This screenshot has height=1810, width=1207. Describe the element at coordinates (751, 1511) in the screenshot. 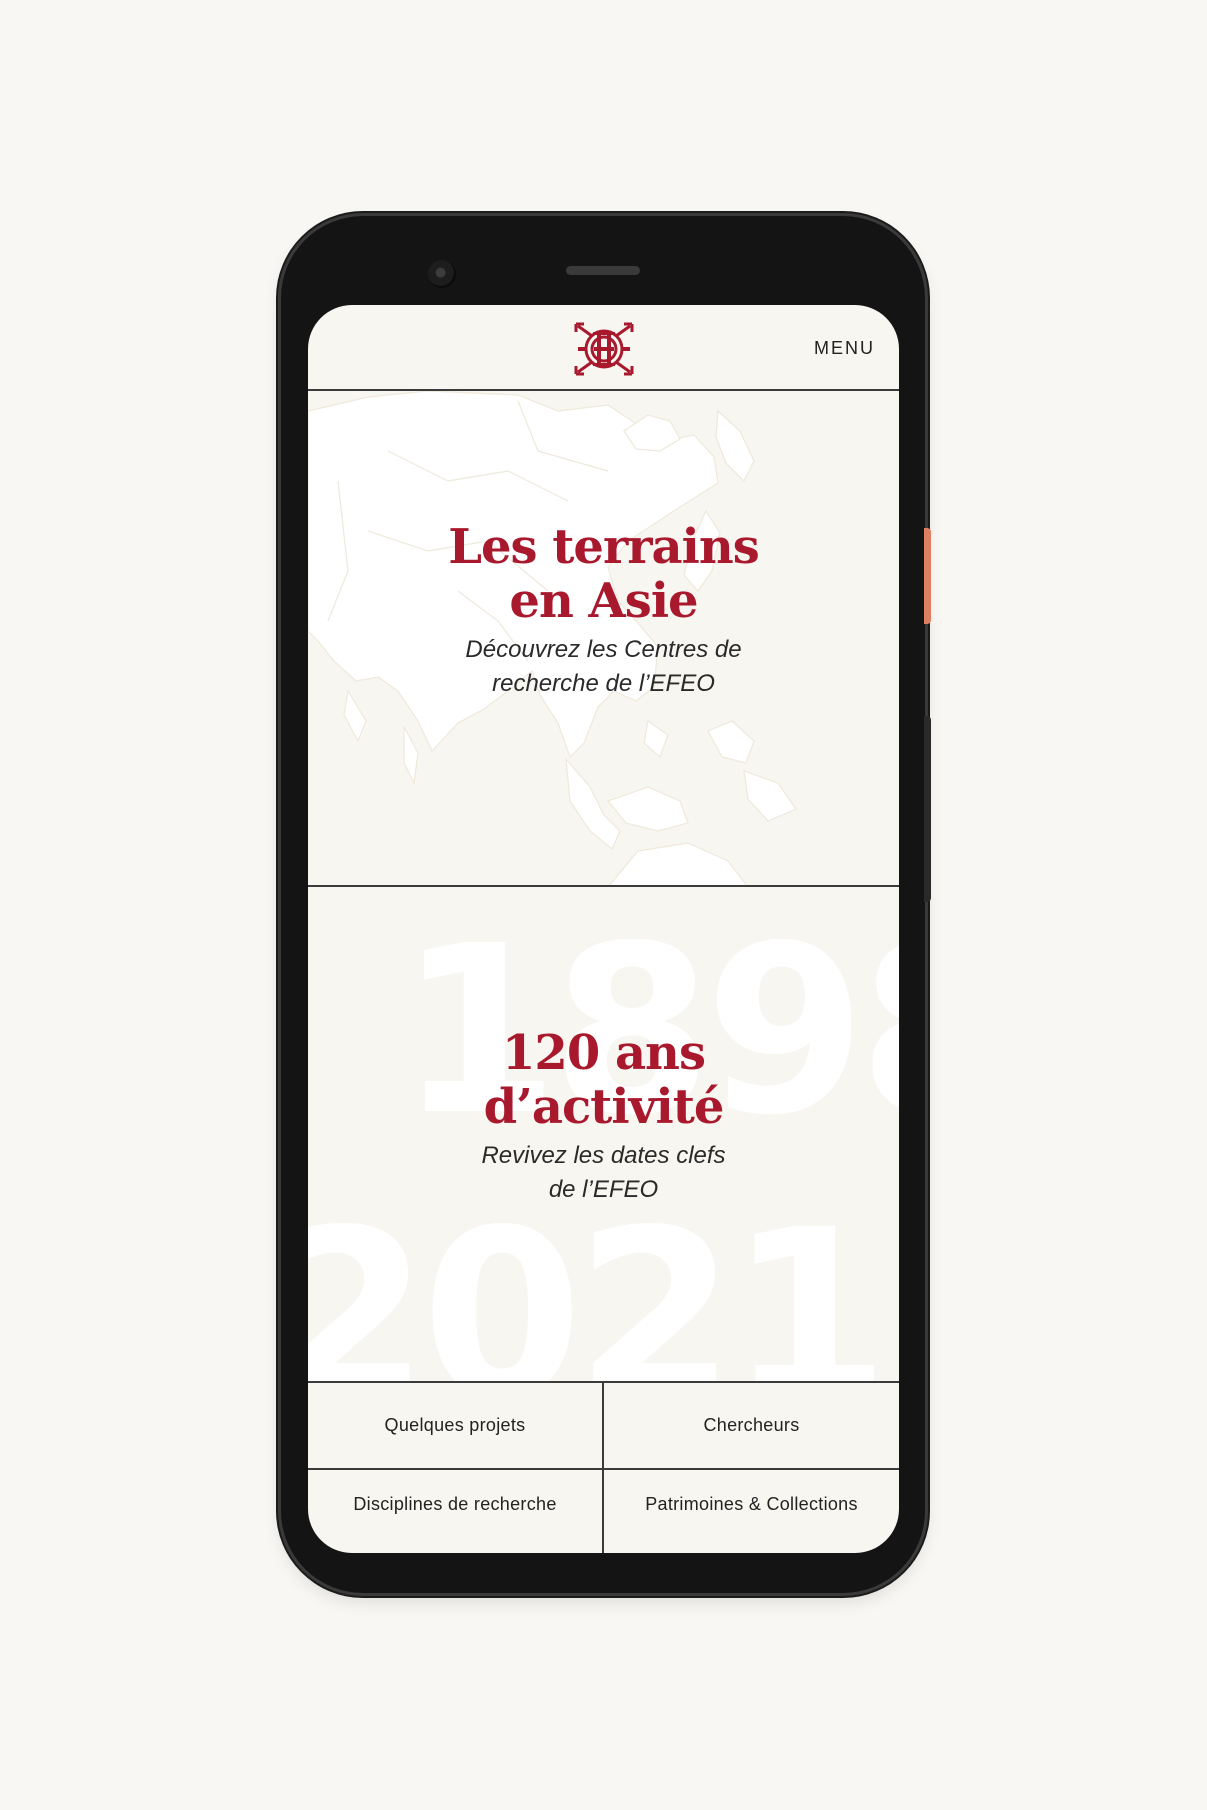

I see `nav-link-patrimoines: Patrimoines & Collections` at that location.